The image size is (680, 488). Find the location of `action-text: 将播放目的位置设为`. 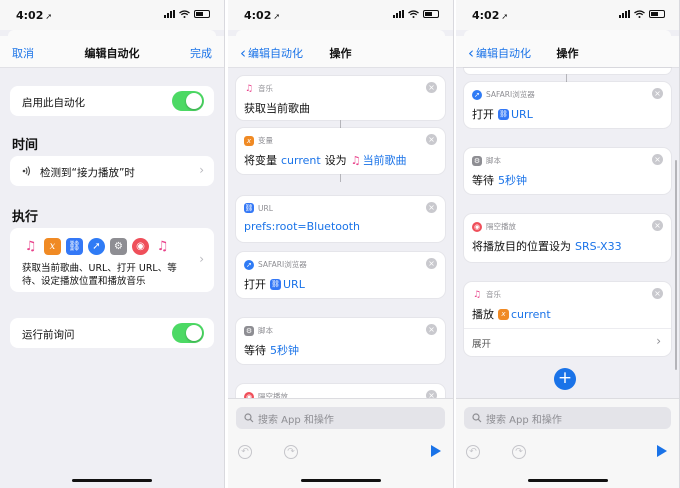

action-text: 将播放目的位置设为 is located at coordinates (521, 246).